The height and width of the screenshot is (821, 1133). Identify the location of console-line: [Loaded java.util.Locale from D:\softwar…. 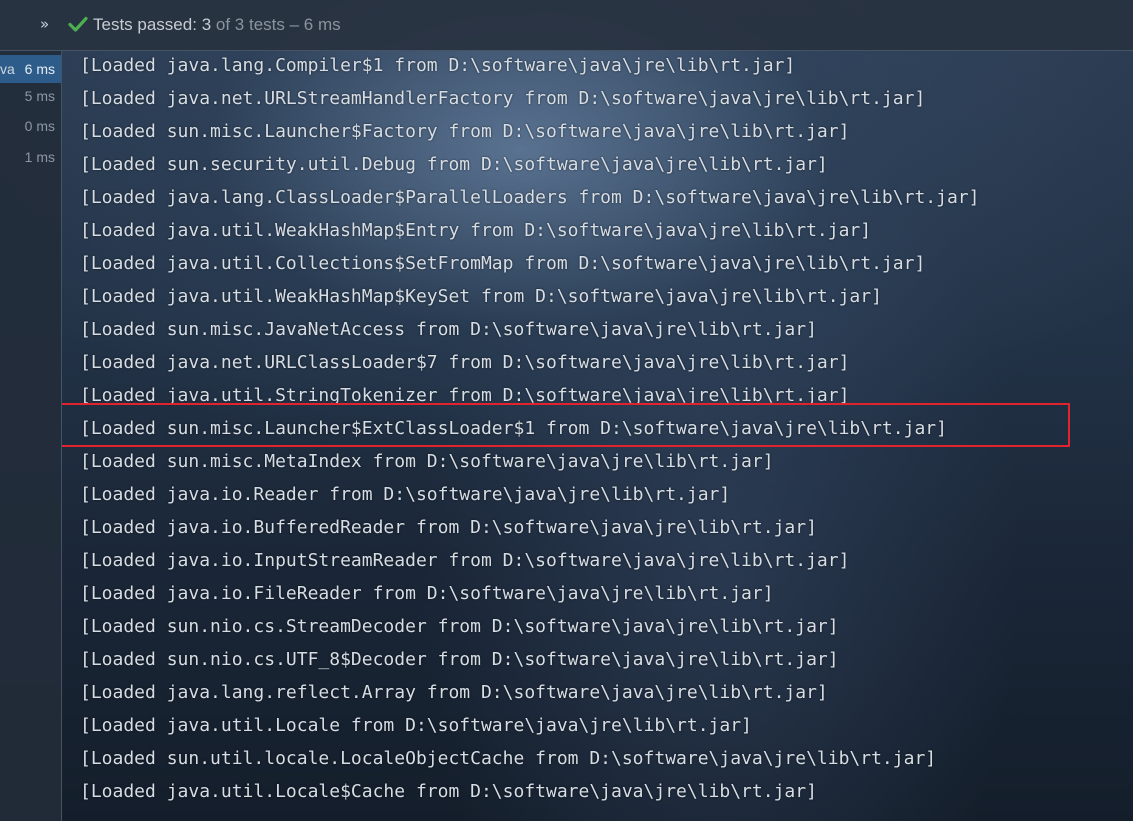
(416, 725).